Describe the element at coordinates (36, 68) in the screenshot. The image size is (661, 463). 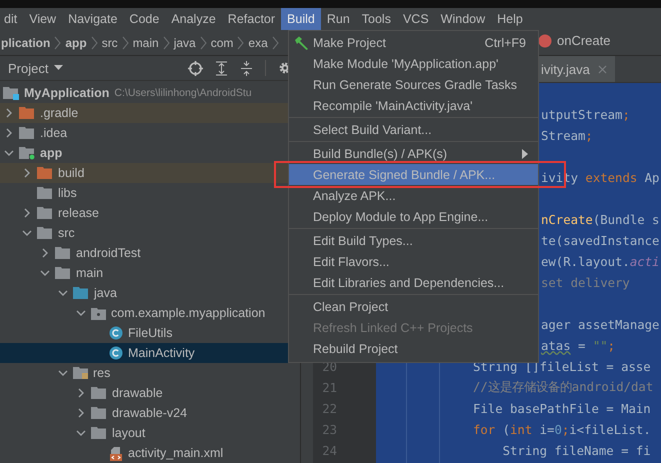
I see `project-view-dropdown: Project` at that location.